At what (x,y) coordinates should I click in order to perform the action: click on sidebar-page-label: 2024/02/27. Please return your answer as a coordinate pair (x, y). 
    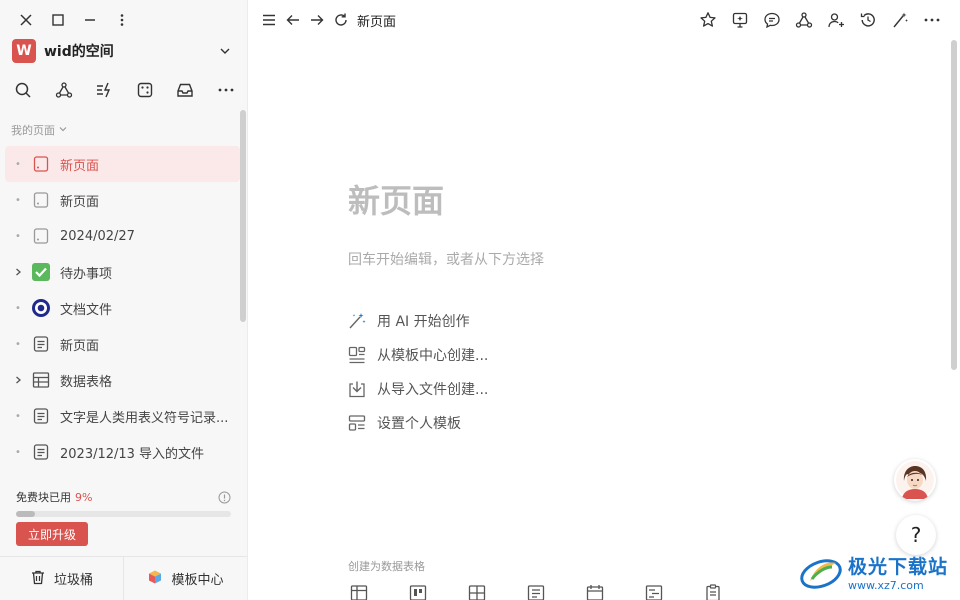
    Looking at the image, I should click on (97, 236).